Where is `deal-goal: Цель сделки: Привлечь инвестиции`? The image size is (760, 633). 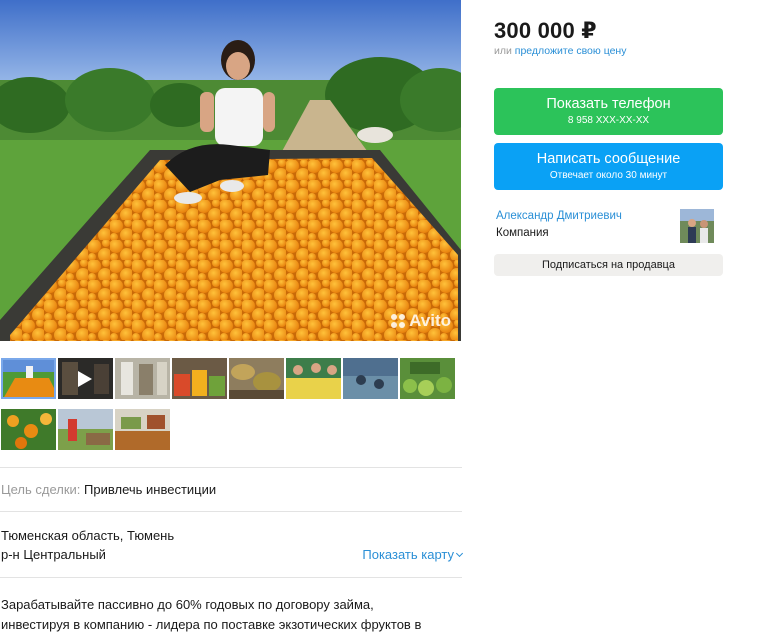
deal-goal: Цель сделки: Привлечь инвестиции is located at coordinates (108, 489).